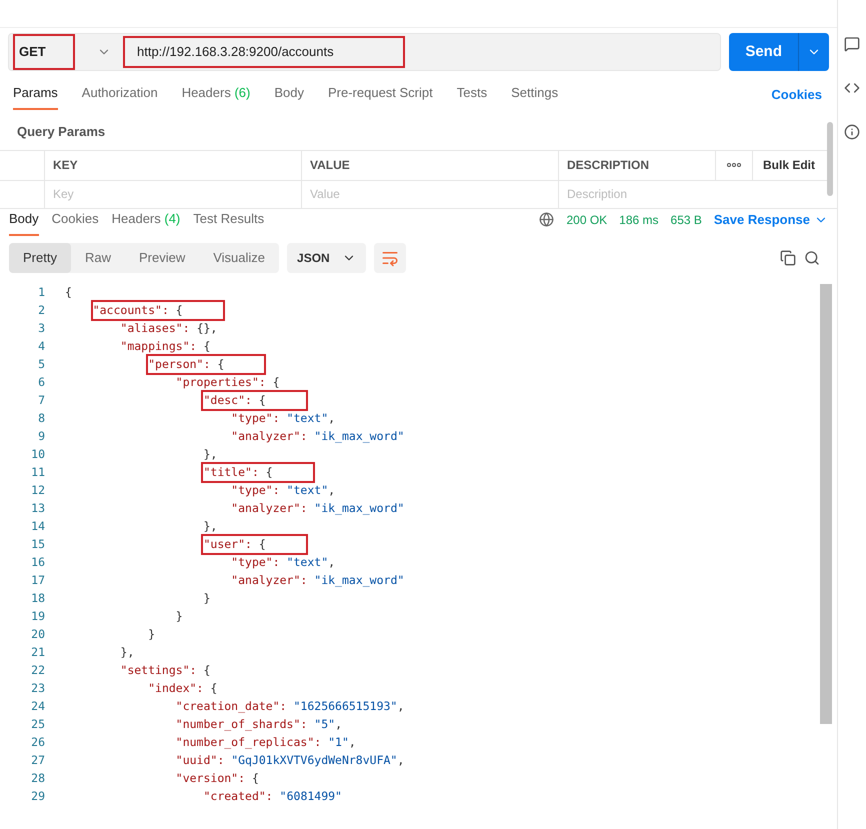  Describe the element at coordinates (41, 400) in the screenshot. I see `line-number: 7` at that location.